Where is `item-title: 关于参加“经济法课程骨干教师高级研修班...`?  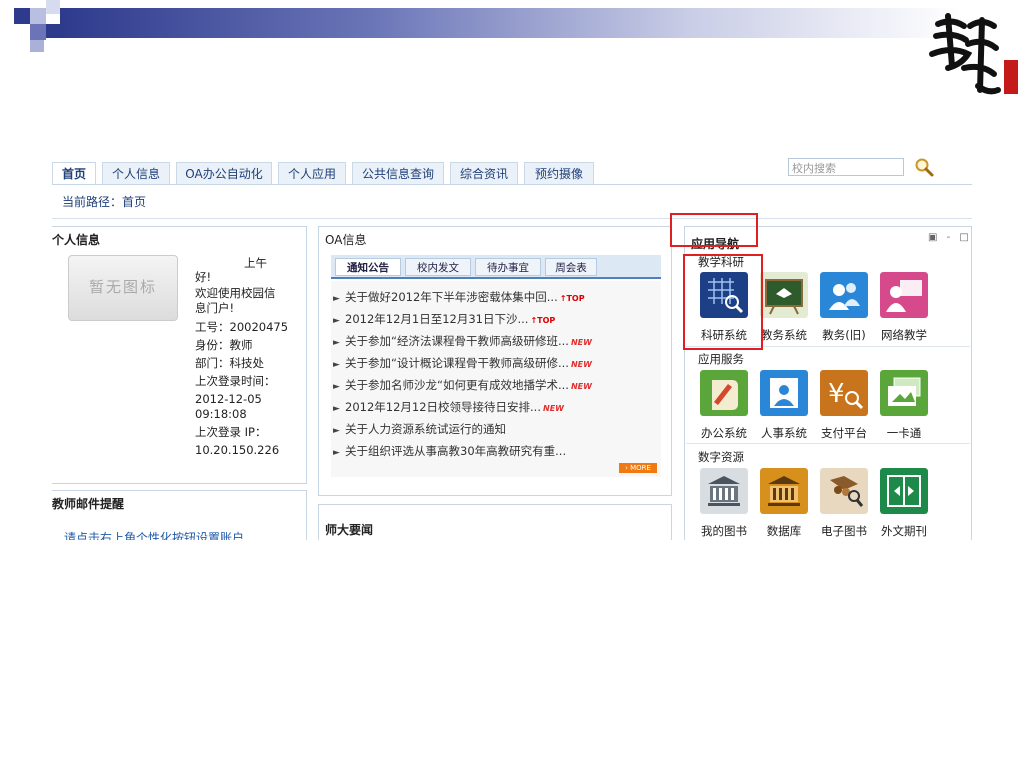 item-title: 关于参加“经济法课程骨干教师高级研修班... is located at coordinates (457, 341).